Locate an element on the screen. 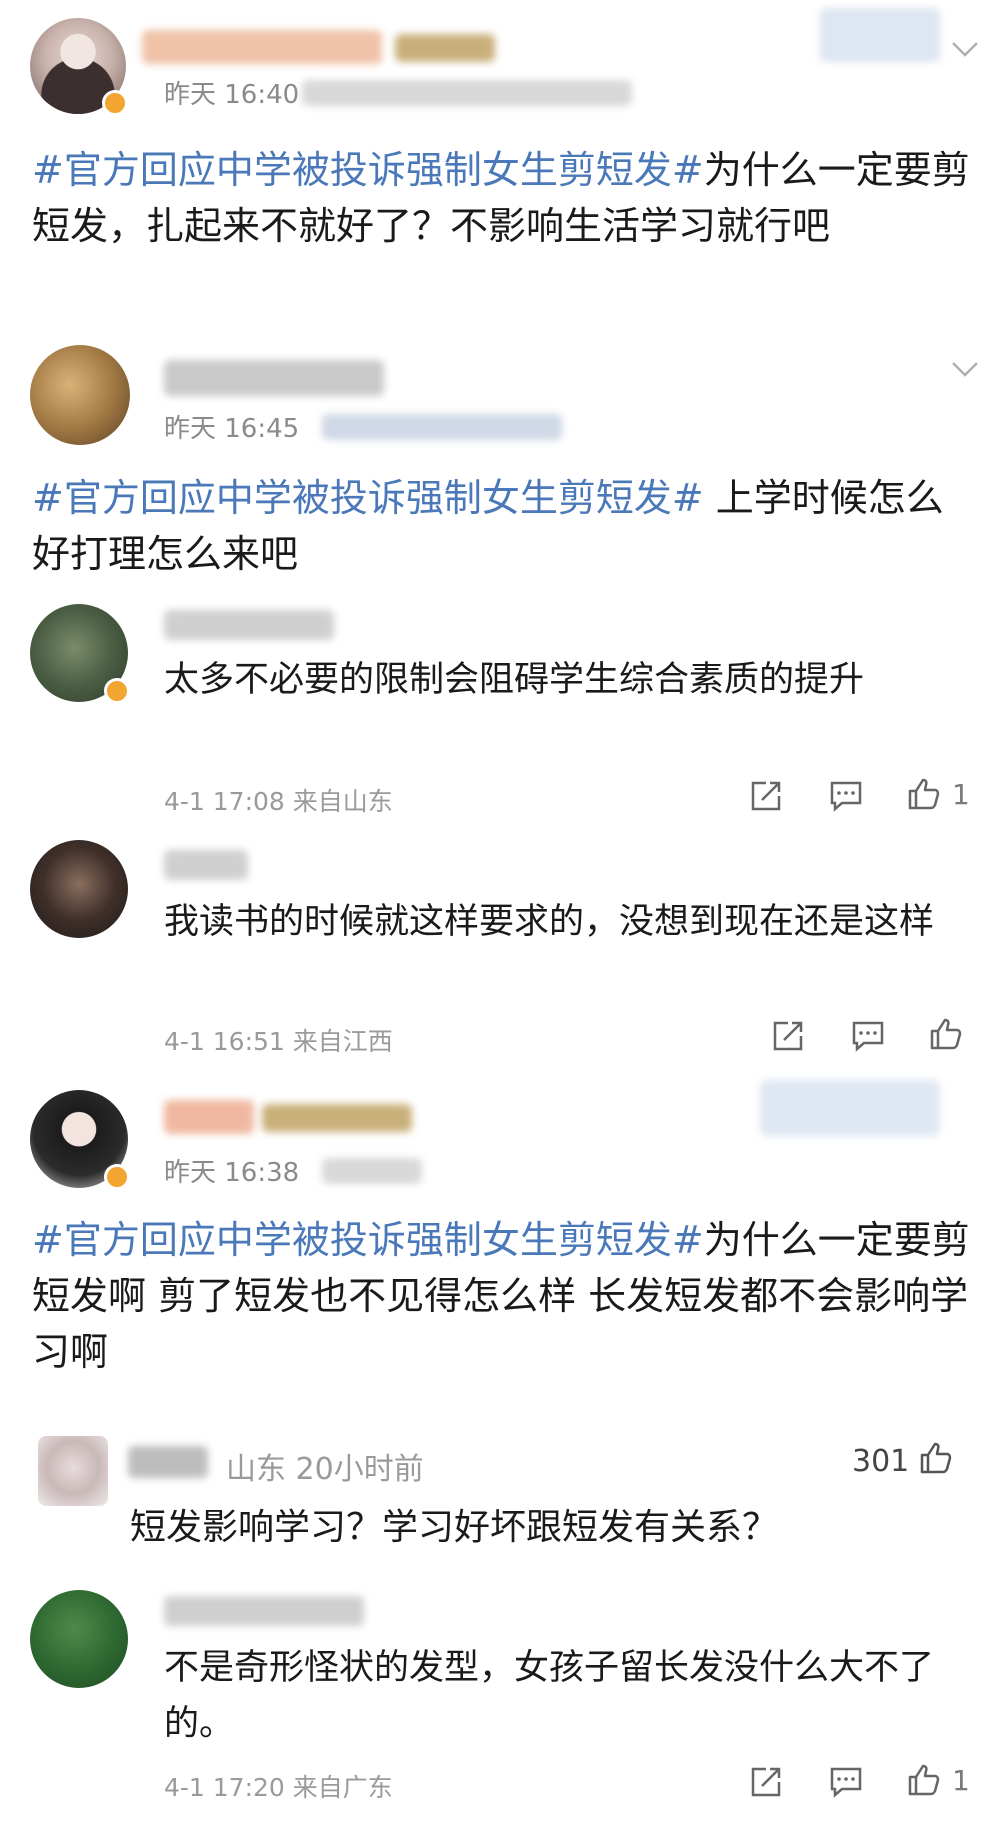 This screenshot has height=1821, width=1000. reply-location-time: 山东 20小时前 is located at coordinates (325, 1469).